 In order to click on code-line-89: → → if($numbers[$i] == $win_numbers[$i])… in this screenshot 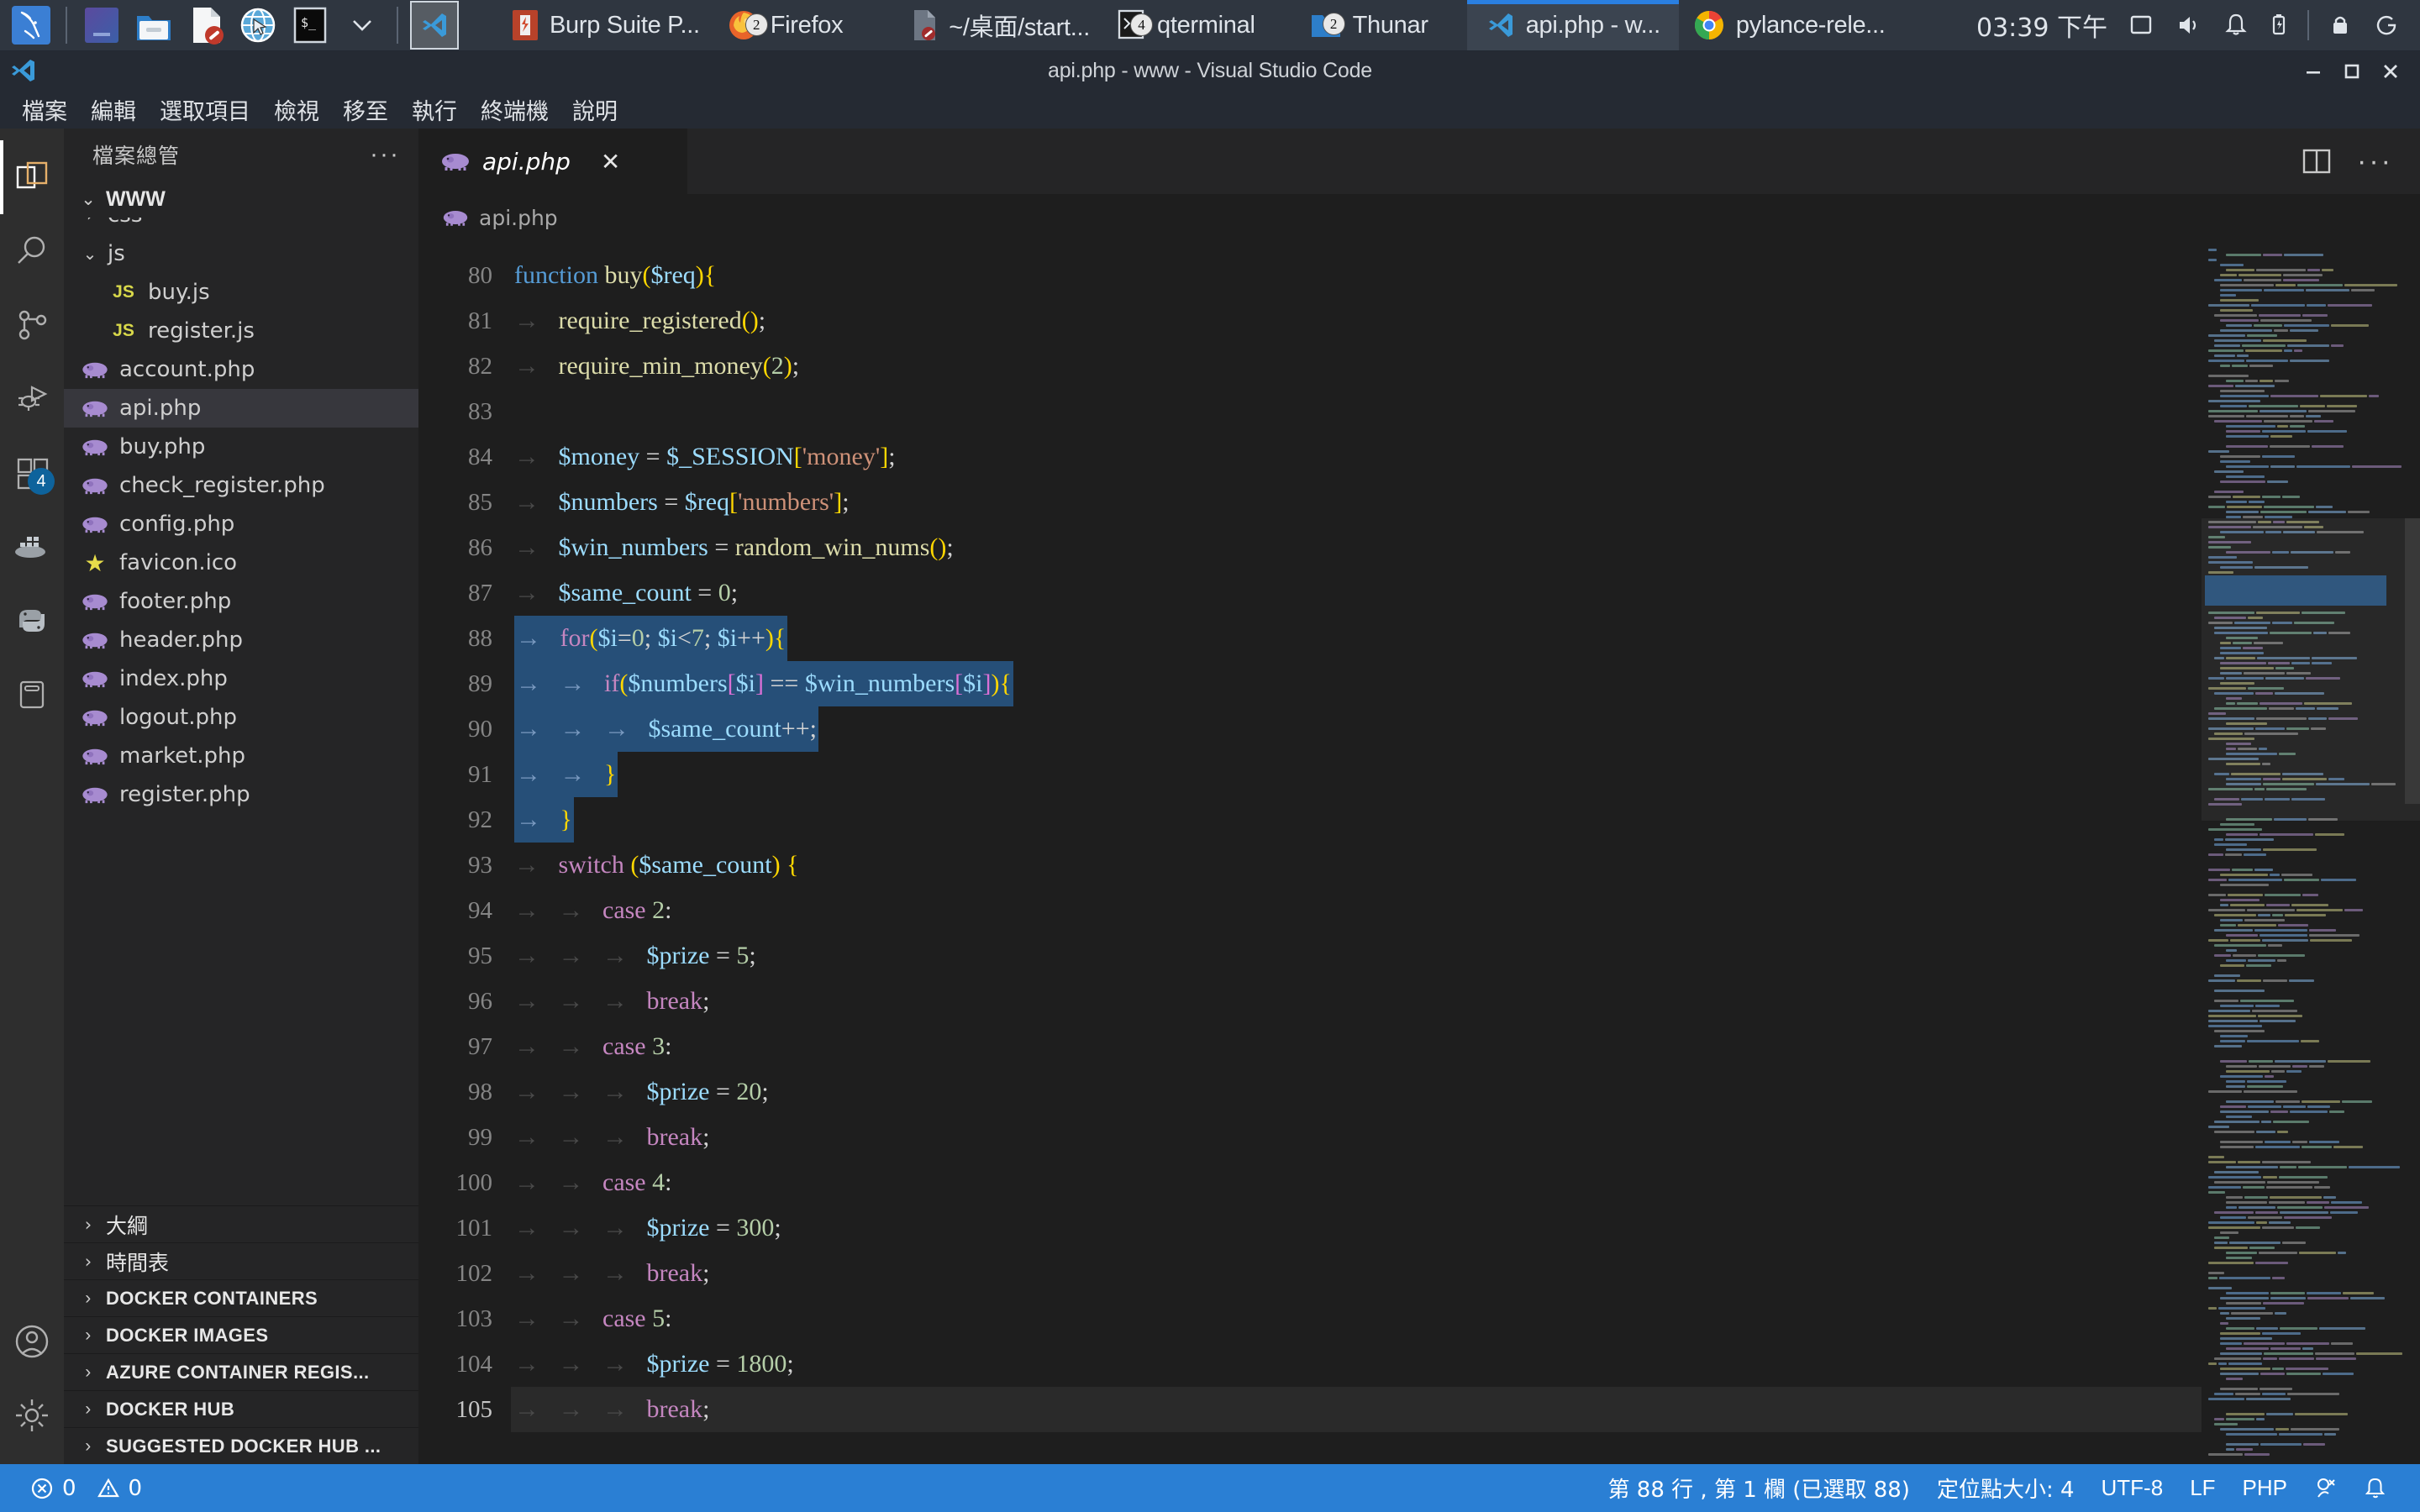, I will do `click(1356, 683)`.